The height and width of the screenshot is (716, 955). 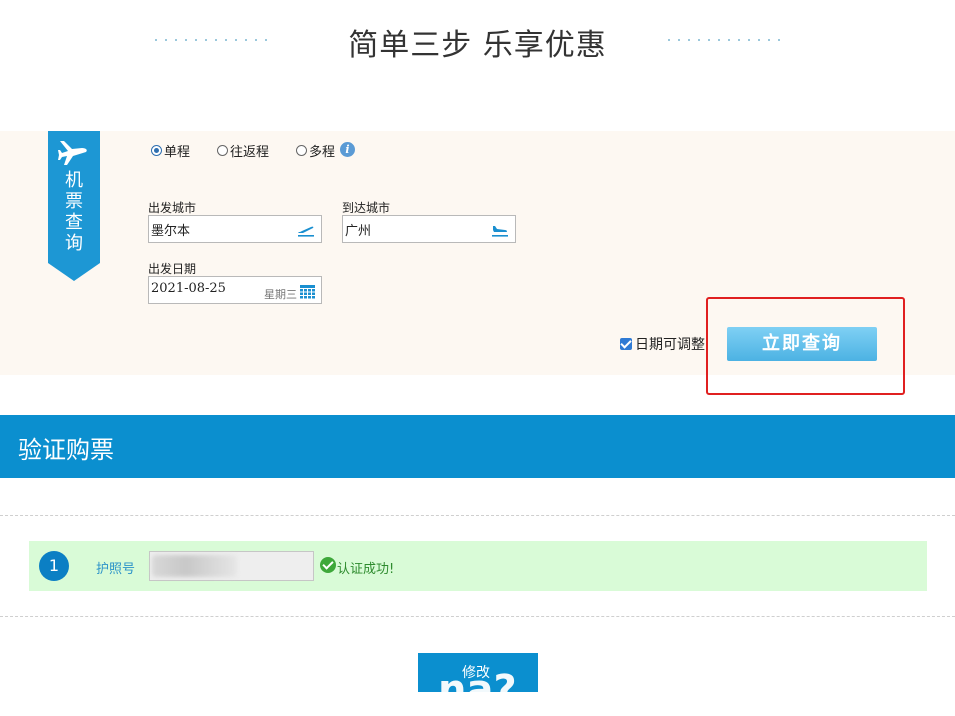 What do you see at coordinates (222, 150) in the screenshot?
I see `radio-roundtrip` at bounding box center [222, 150].